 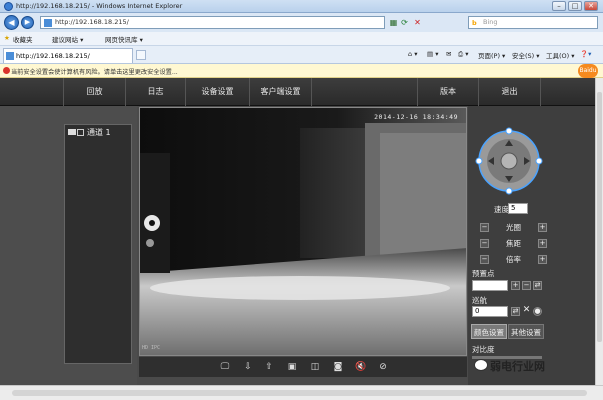 I want to click on mute-icon: 🔇, so click(x=361, y=367).